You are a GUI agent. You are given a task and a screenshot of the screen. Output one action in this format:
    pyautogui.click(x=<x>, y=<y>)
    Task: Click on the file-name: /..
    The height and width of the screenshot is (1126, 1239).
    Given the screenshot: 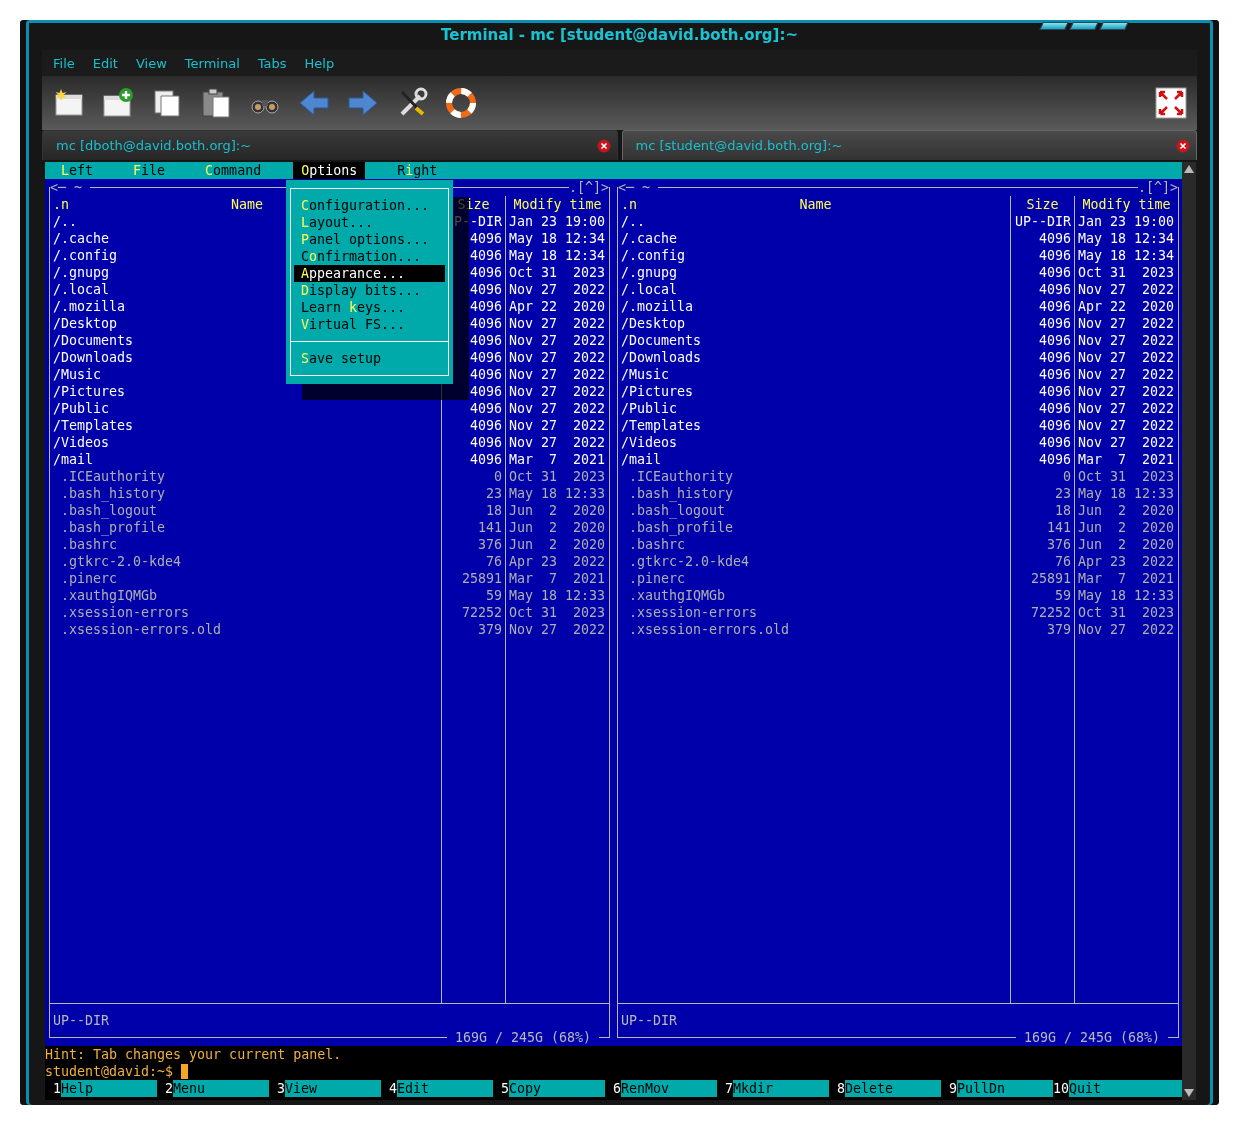 What is the action you would take?
    pyautogui.click(x=814, y=221)
    